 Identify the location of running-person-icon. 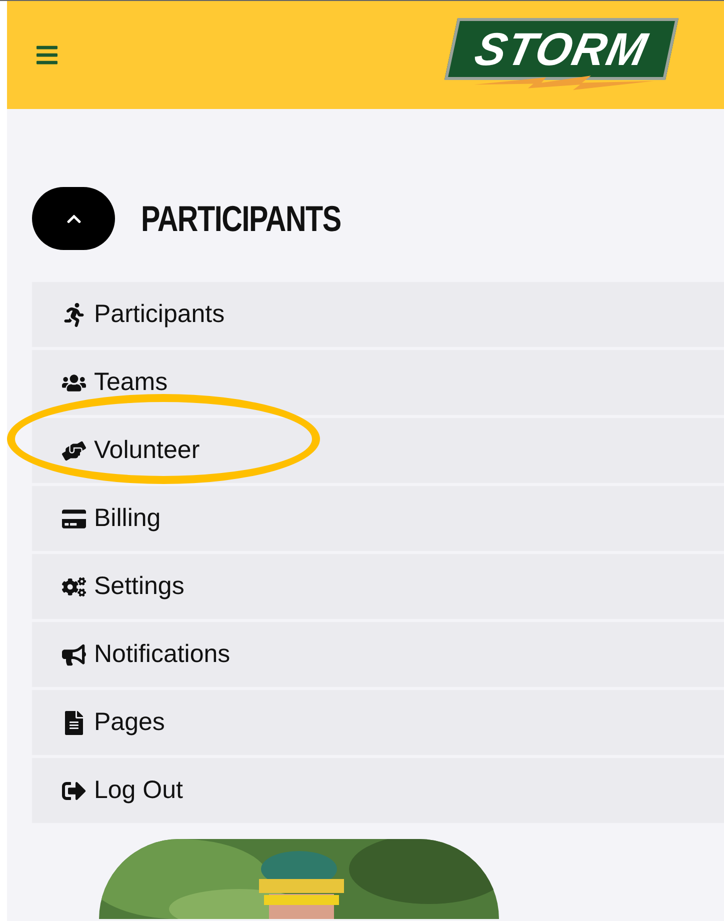
(74, 314).